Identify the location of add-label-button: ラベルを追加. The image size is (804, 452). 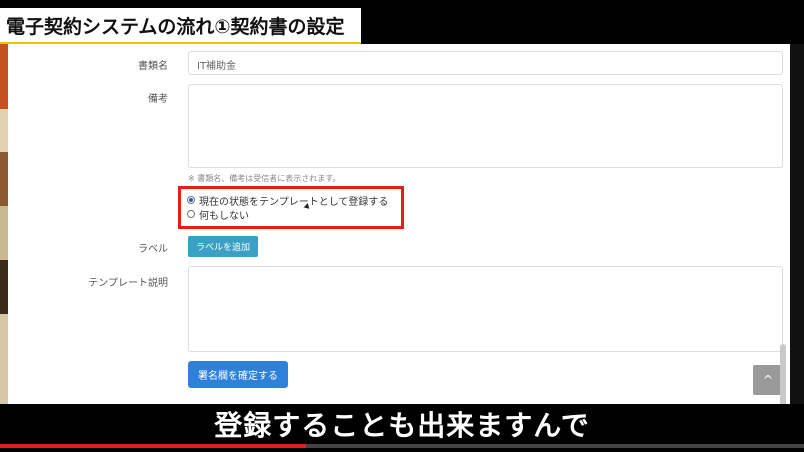
(223, 246).